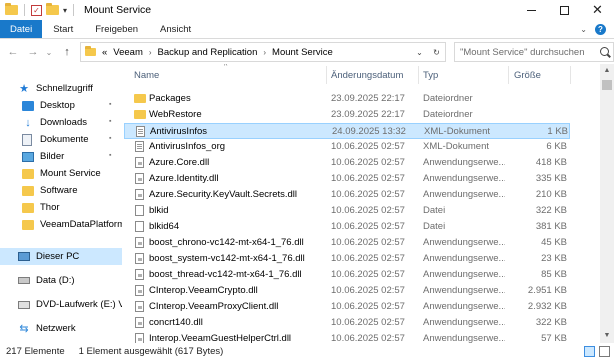 The height and width of the screenshot is (360, 614). Describe the element at coordinates (63, 122) in the screenshot. I see `nav-item-label: Downloads` at that location.